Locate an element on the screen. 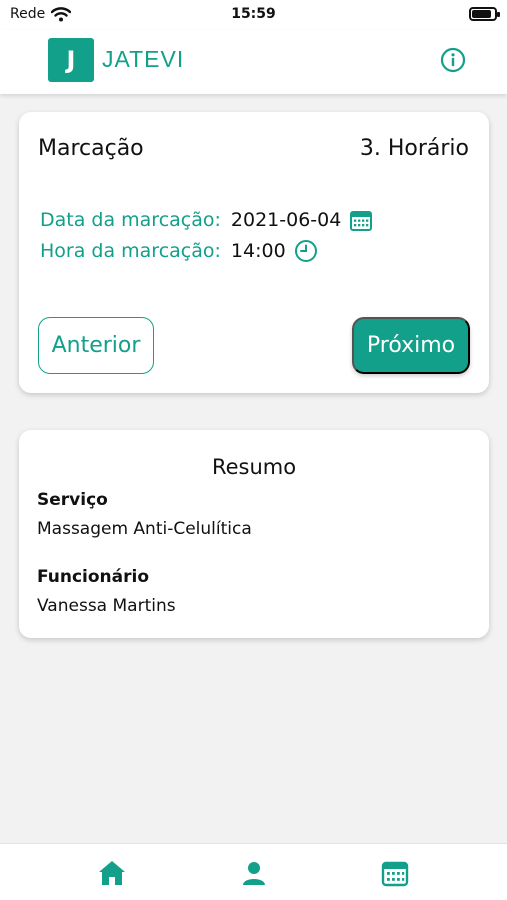 The image size is (507, 900). battery-icon is located at coordinates (484, 14).